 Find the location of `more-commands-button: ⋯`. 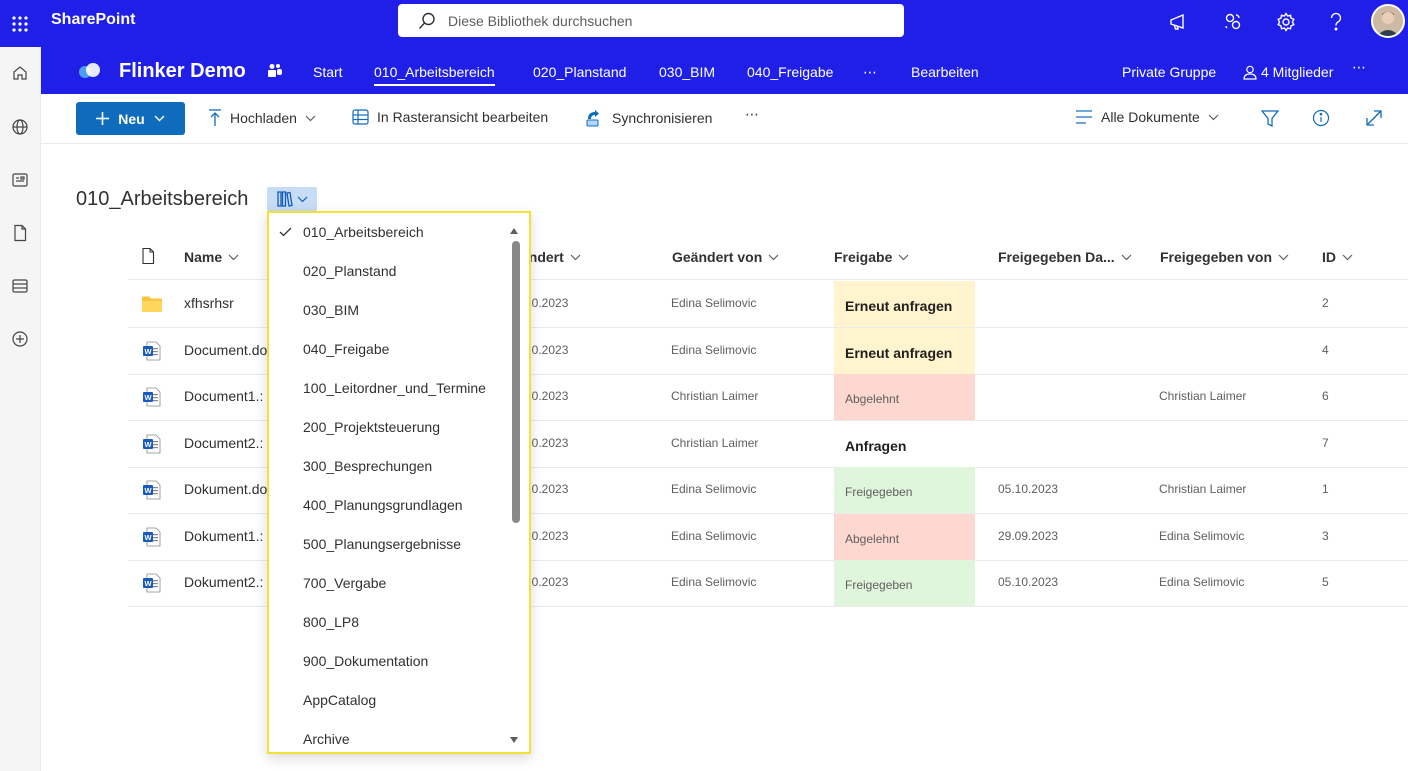

more-commands-button: ⋯ is located at coordinates (753, 114).